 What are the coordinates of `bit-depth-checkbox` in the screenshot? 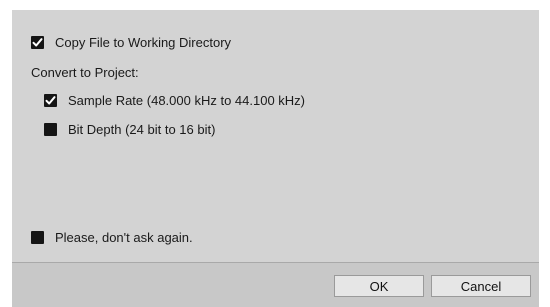 It's located at (50, 129).